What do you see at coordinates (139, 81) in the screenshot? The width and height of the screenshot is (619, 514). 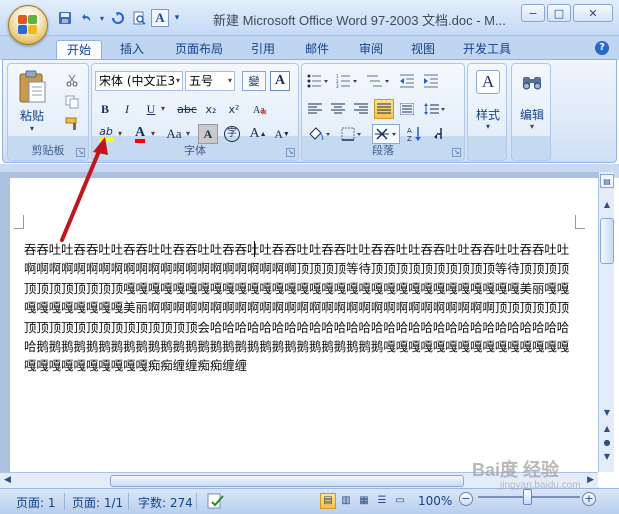 I see `font-name-combo: 宋体 (中文正3 ▾` at bounding box center [139, 81].